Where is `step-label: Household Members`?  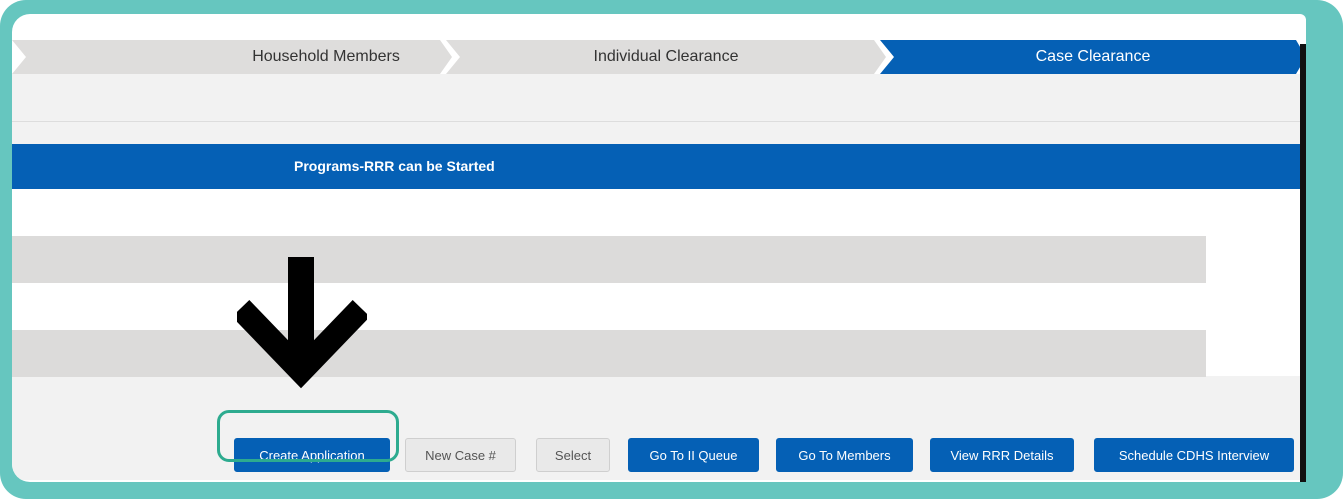 step-label: Household Members is located at coordinates (326, 56).